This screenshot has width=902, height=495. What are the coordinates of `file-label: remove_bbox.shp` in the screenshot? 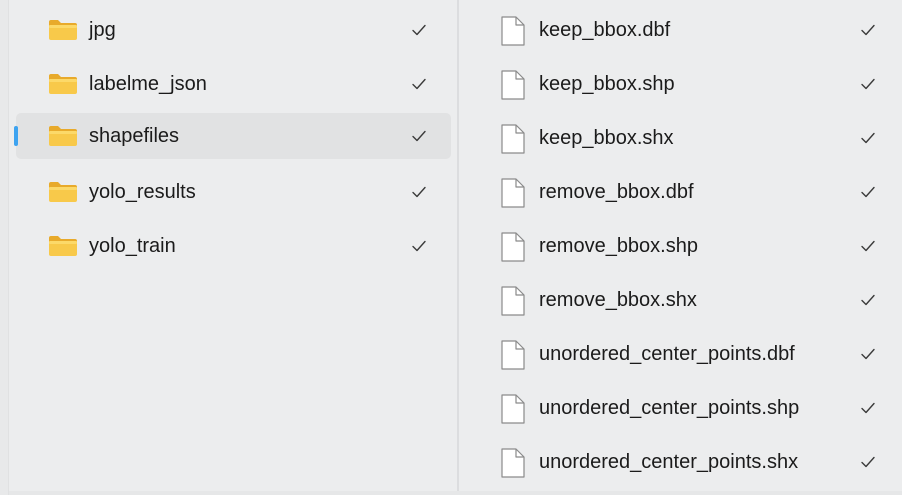 It's located at (618, 246).